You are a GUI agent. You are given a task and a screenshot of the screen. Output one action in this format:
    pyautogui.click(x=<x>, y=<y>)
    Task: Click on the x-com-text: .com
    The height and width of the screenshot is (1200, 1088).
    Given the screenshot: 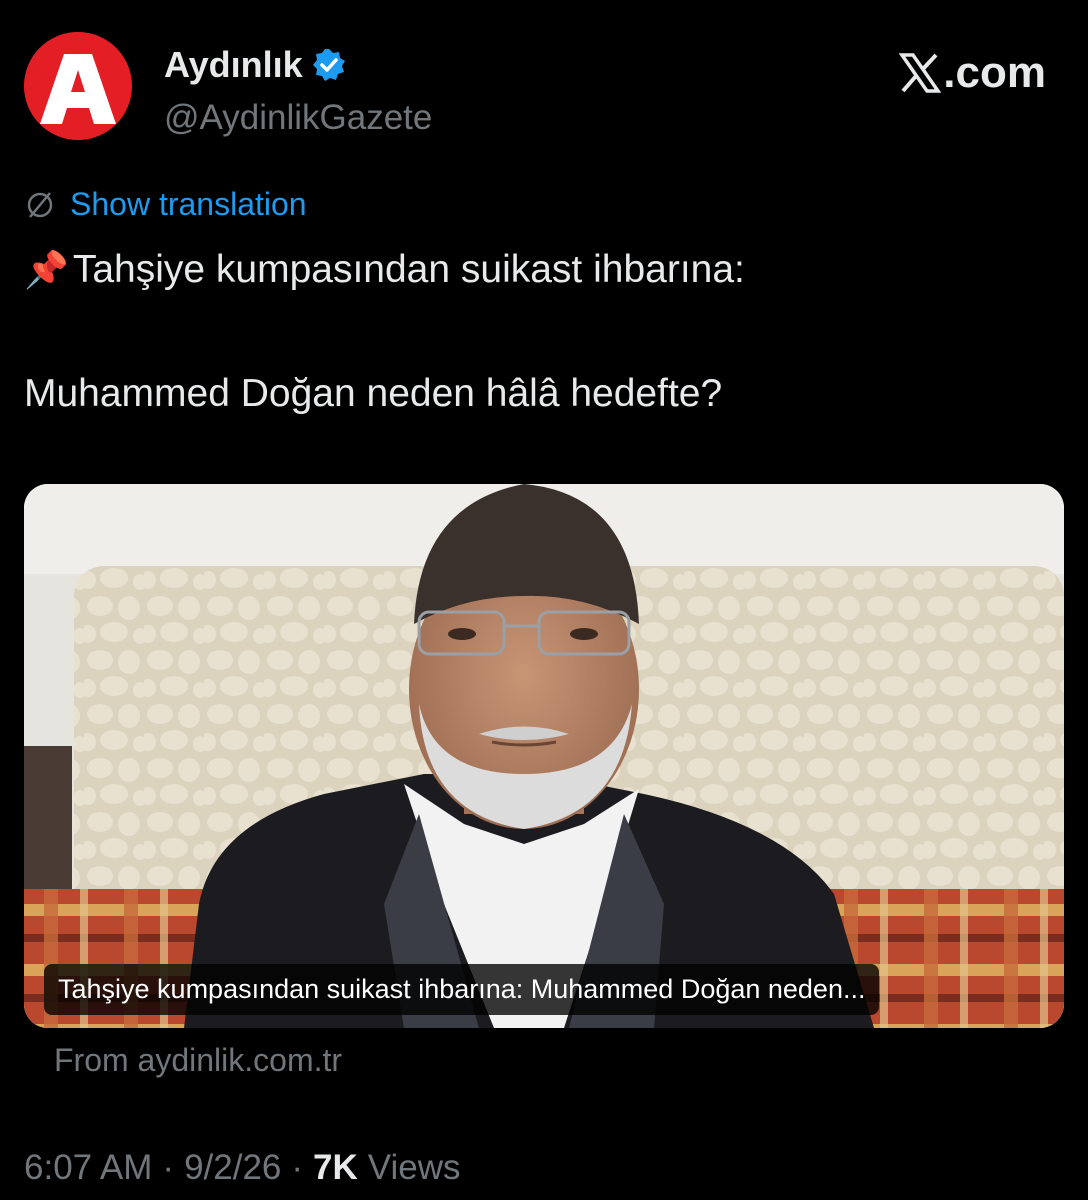 What is the action you would take?
    pyautogui.click(x=994, y=72)
    